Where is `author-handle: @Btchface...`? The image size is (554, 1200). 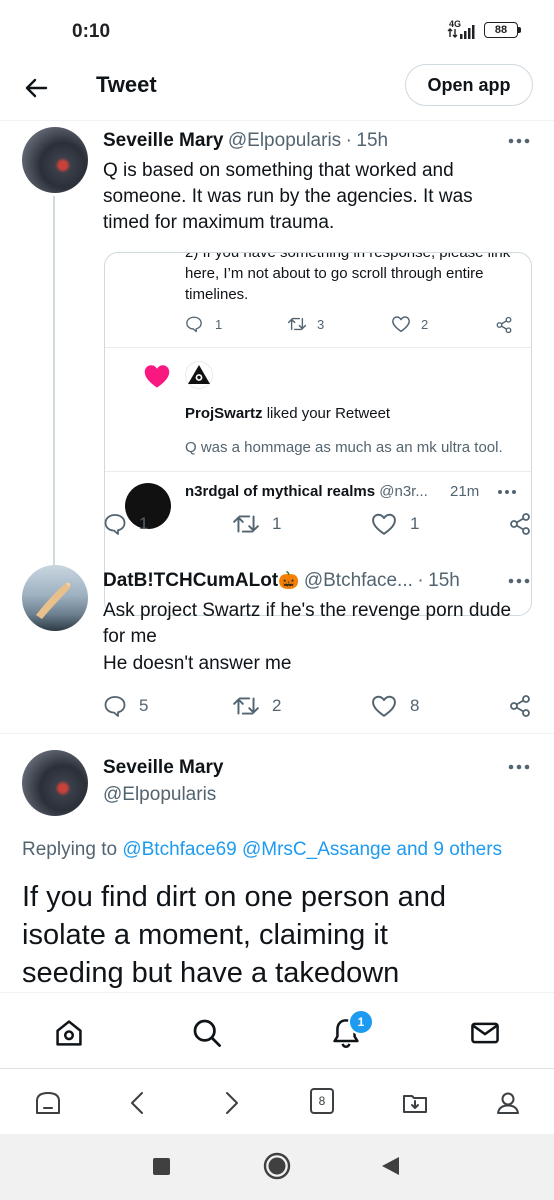 author-handle: @Btchface... is located at coordinates (358, 580).